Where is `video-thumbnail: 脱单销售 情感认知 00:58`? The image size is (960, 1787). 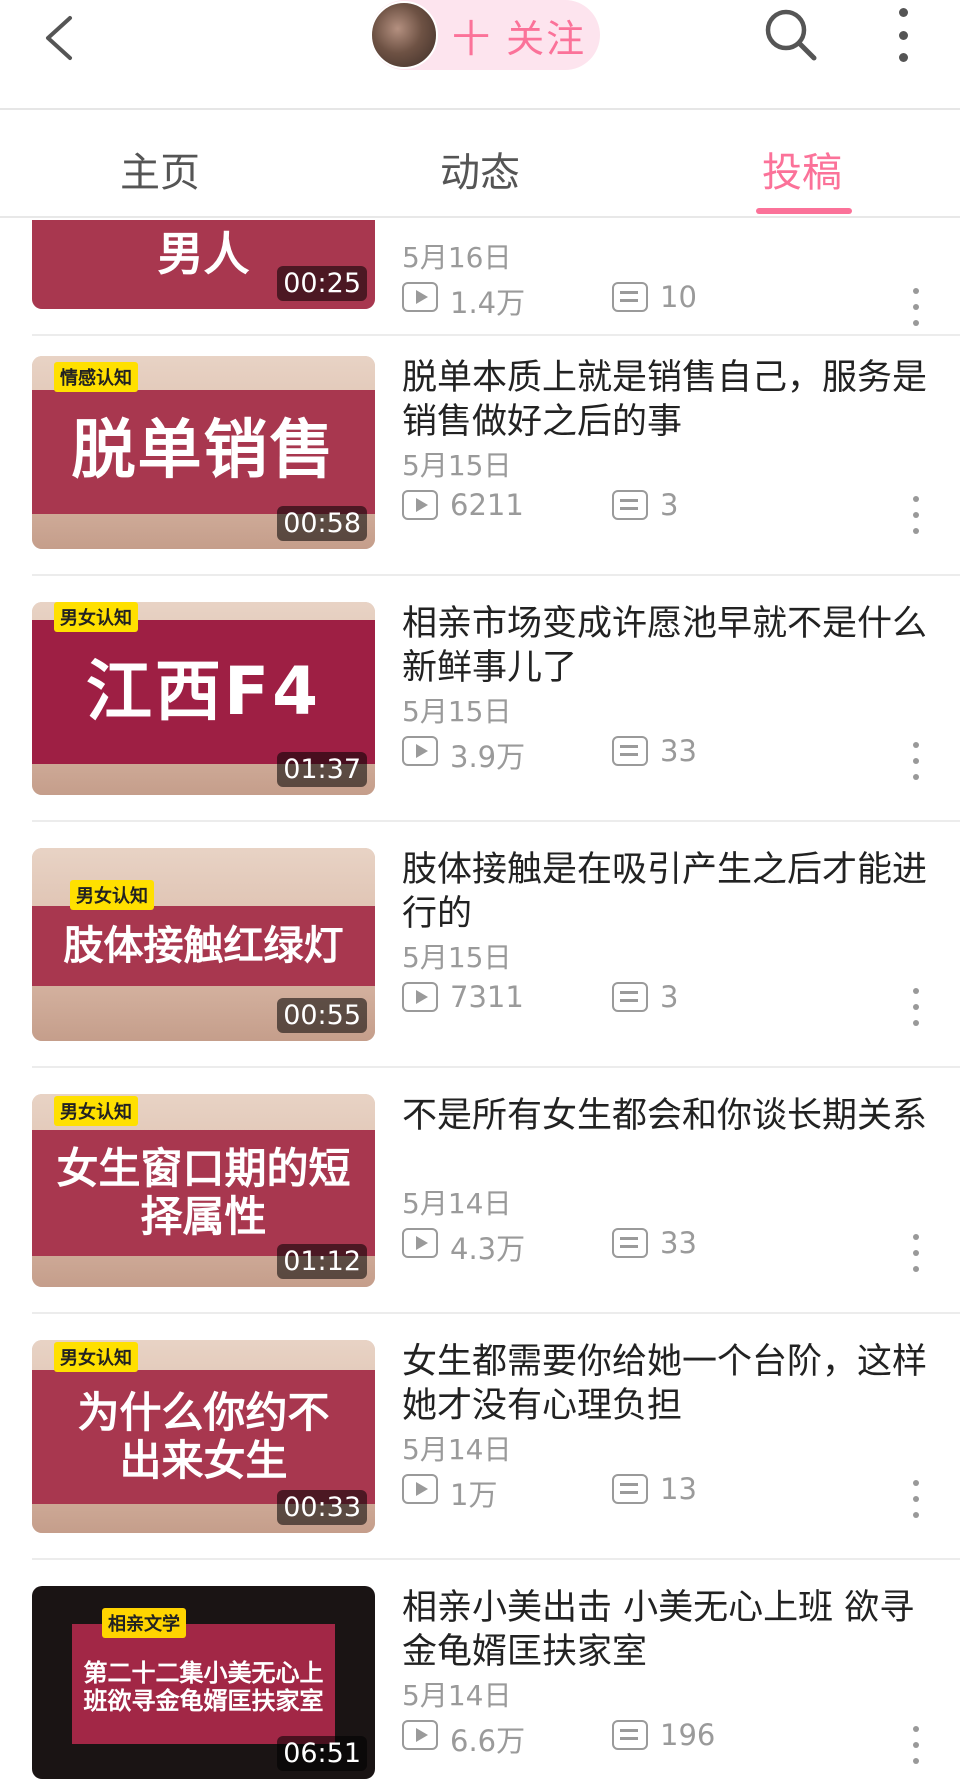
video-thumbnail: 脱单销售 情感认知 00:58 is located at coordinates (203, 452).